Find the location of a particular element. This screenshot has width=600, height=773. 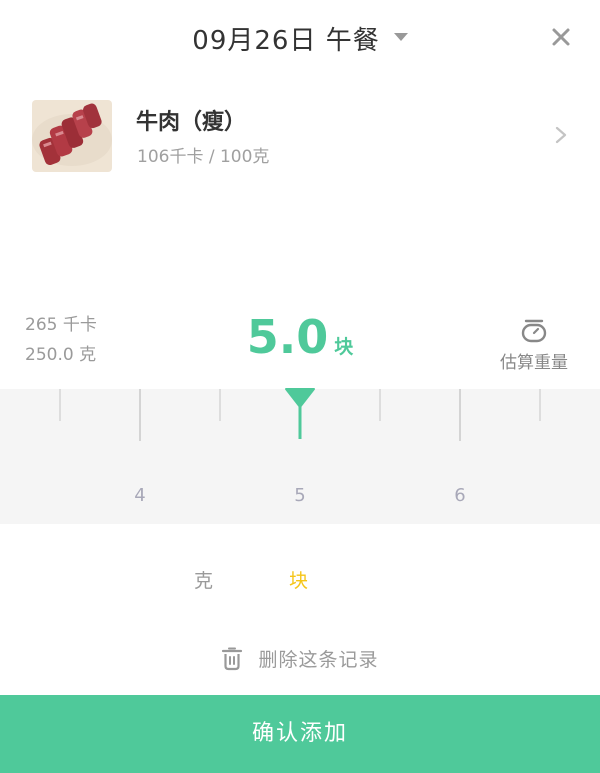

ruler-label: 4 is located at coordinates (140, 495).